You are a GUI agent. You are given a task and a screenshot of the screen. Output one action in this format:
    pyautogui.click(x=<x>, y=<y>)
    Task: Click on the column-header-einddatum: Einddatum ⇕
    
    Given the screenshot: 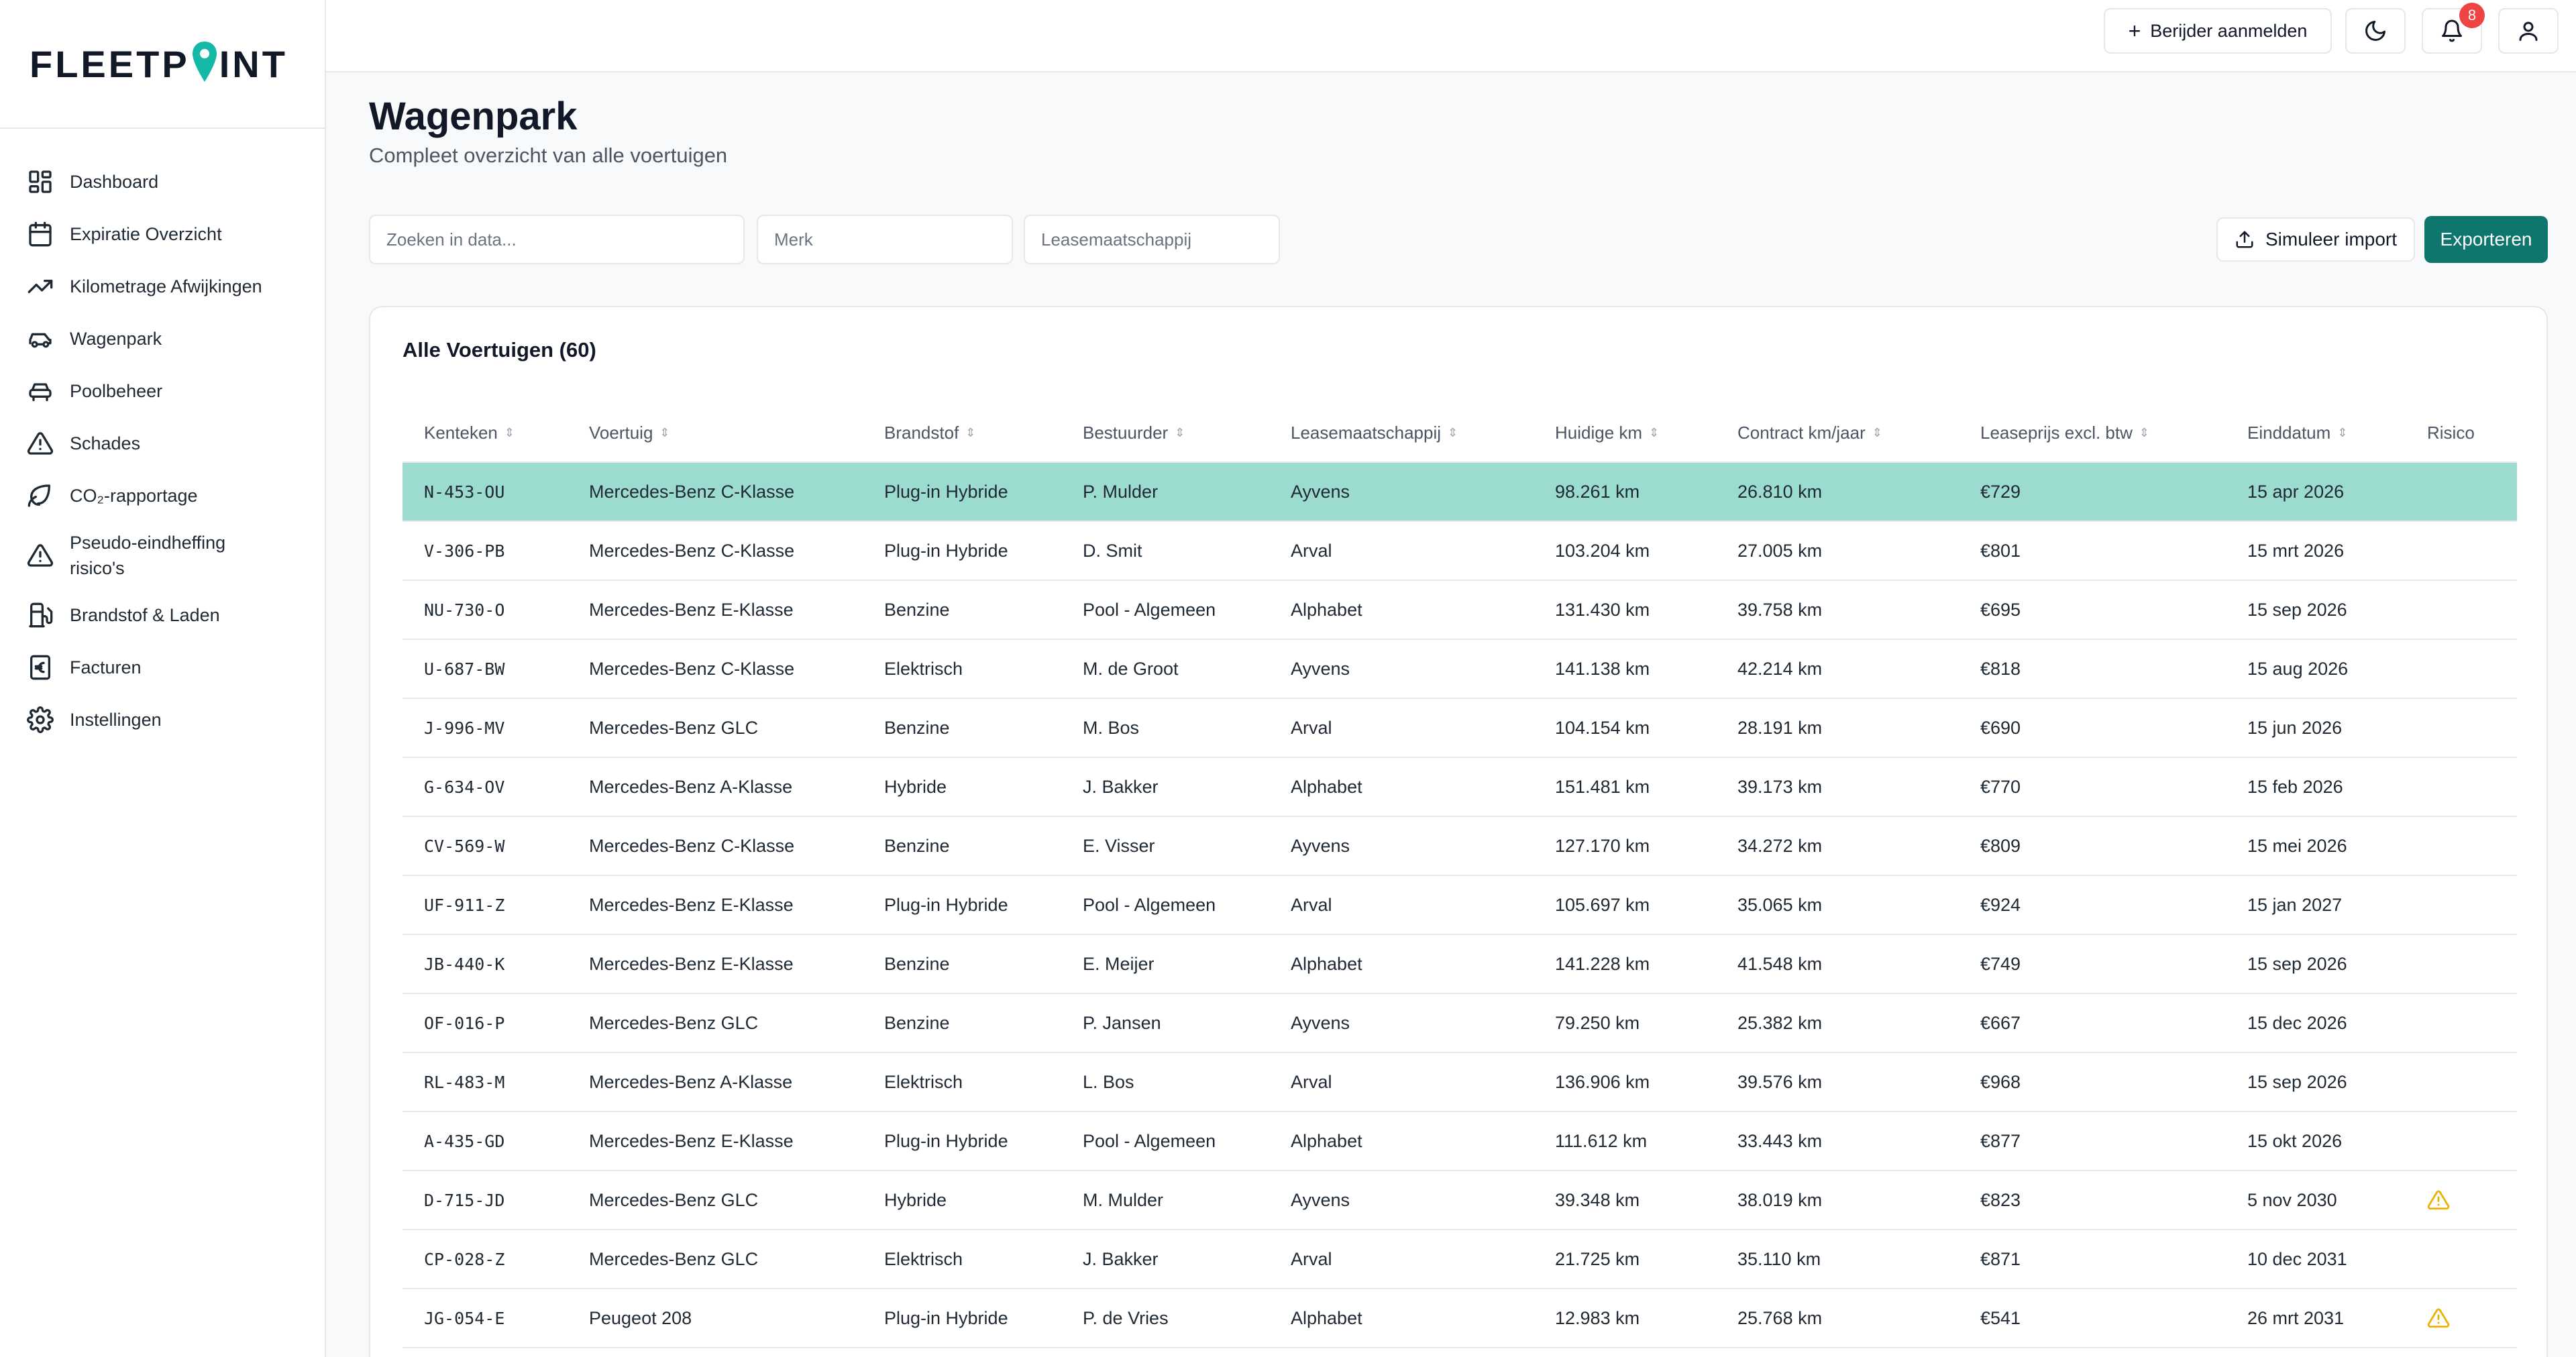 What is the action you would take?
    pyautogui.click(x=2316, y=433)
    